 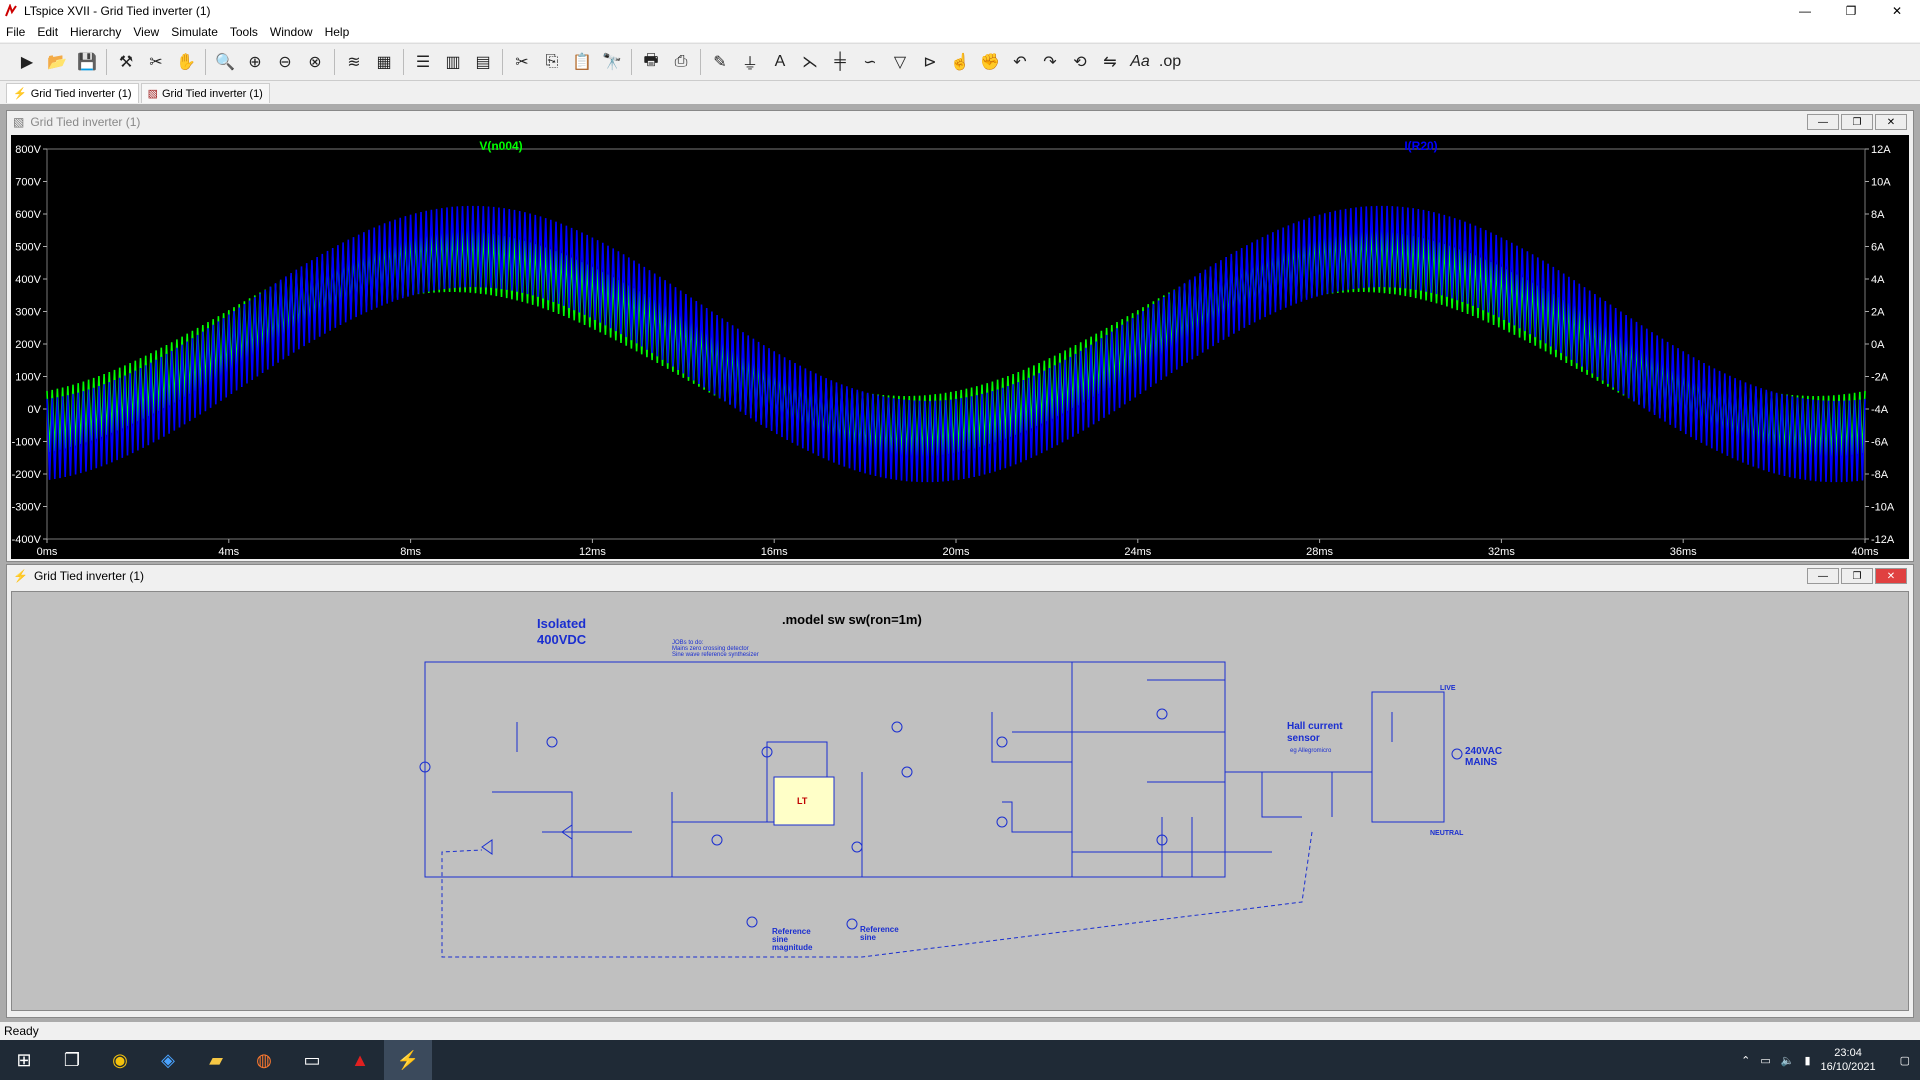 What do you see at coordinates (24, 1060) in the screenshot?
I see `windows-start-icon: ⊞` at bounding box center [24, 1060].